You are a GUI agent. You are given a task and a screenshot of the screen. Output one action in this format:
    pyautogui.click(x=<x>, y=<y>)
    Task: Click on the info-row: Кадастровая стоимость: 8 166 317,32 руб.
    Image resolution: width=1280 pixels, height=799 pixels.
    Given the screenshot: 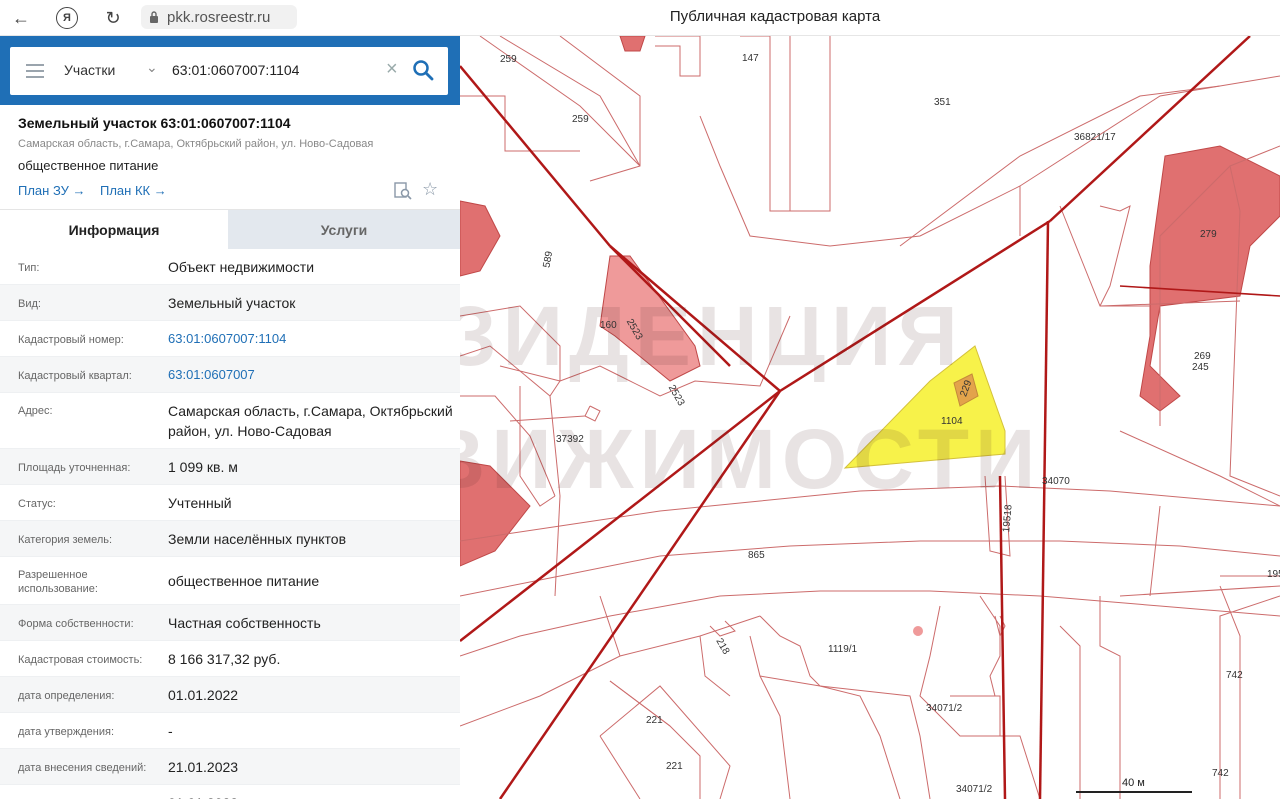 What is the action you would take?
    pyautogui.click(x=230, y=659)
    